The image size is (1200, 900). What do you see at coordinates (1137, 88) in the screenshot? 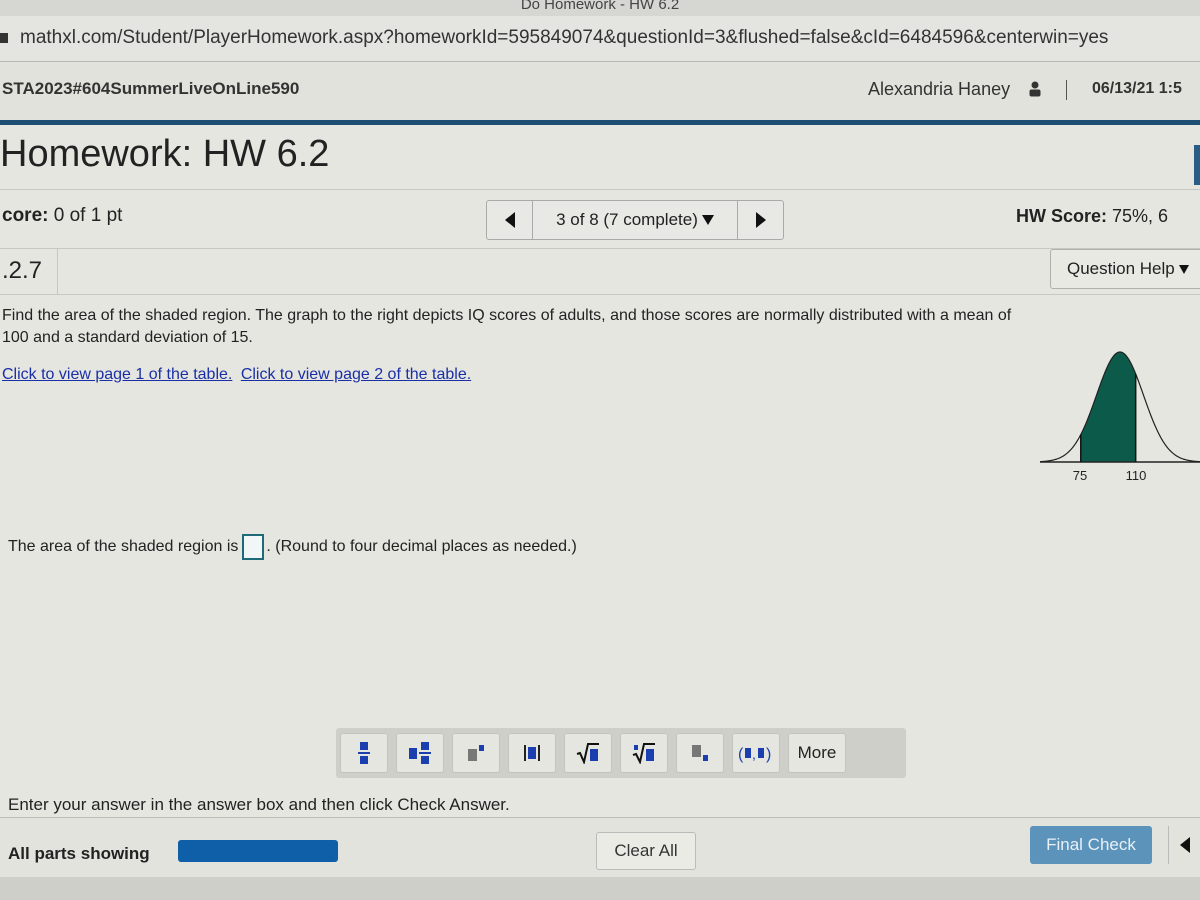
I see `datetime: 06/13/21 1:5` at bounding box center [1137, 88].